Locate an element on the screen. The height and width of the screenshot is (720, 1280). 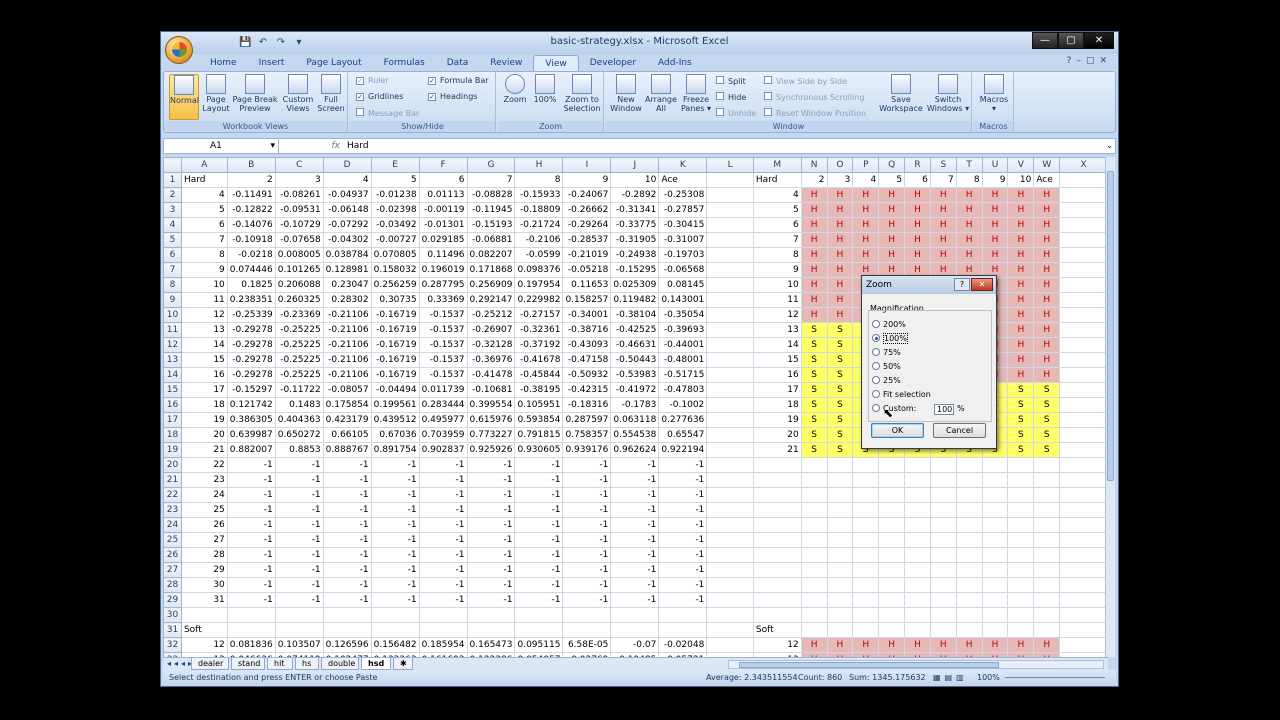
cell-l2 is located at coordinates (730, 195).